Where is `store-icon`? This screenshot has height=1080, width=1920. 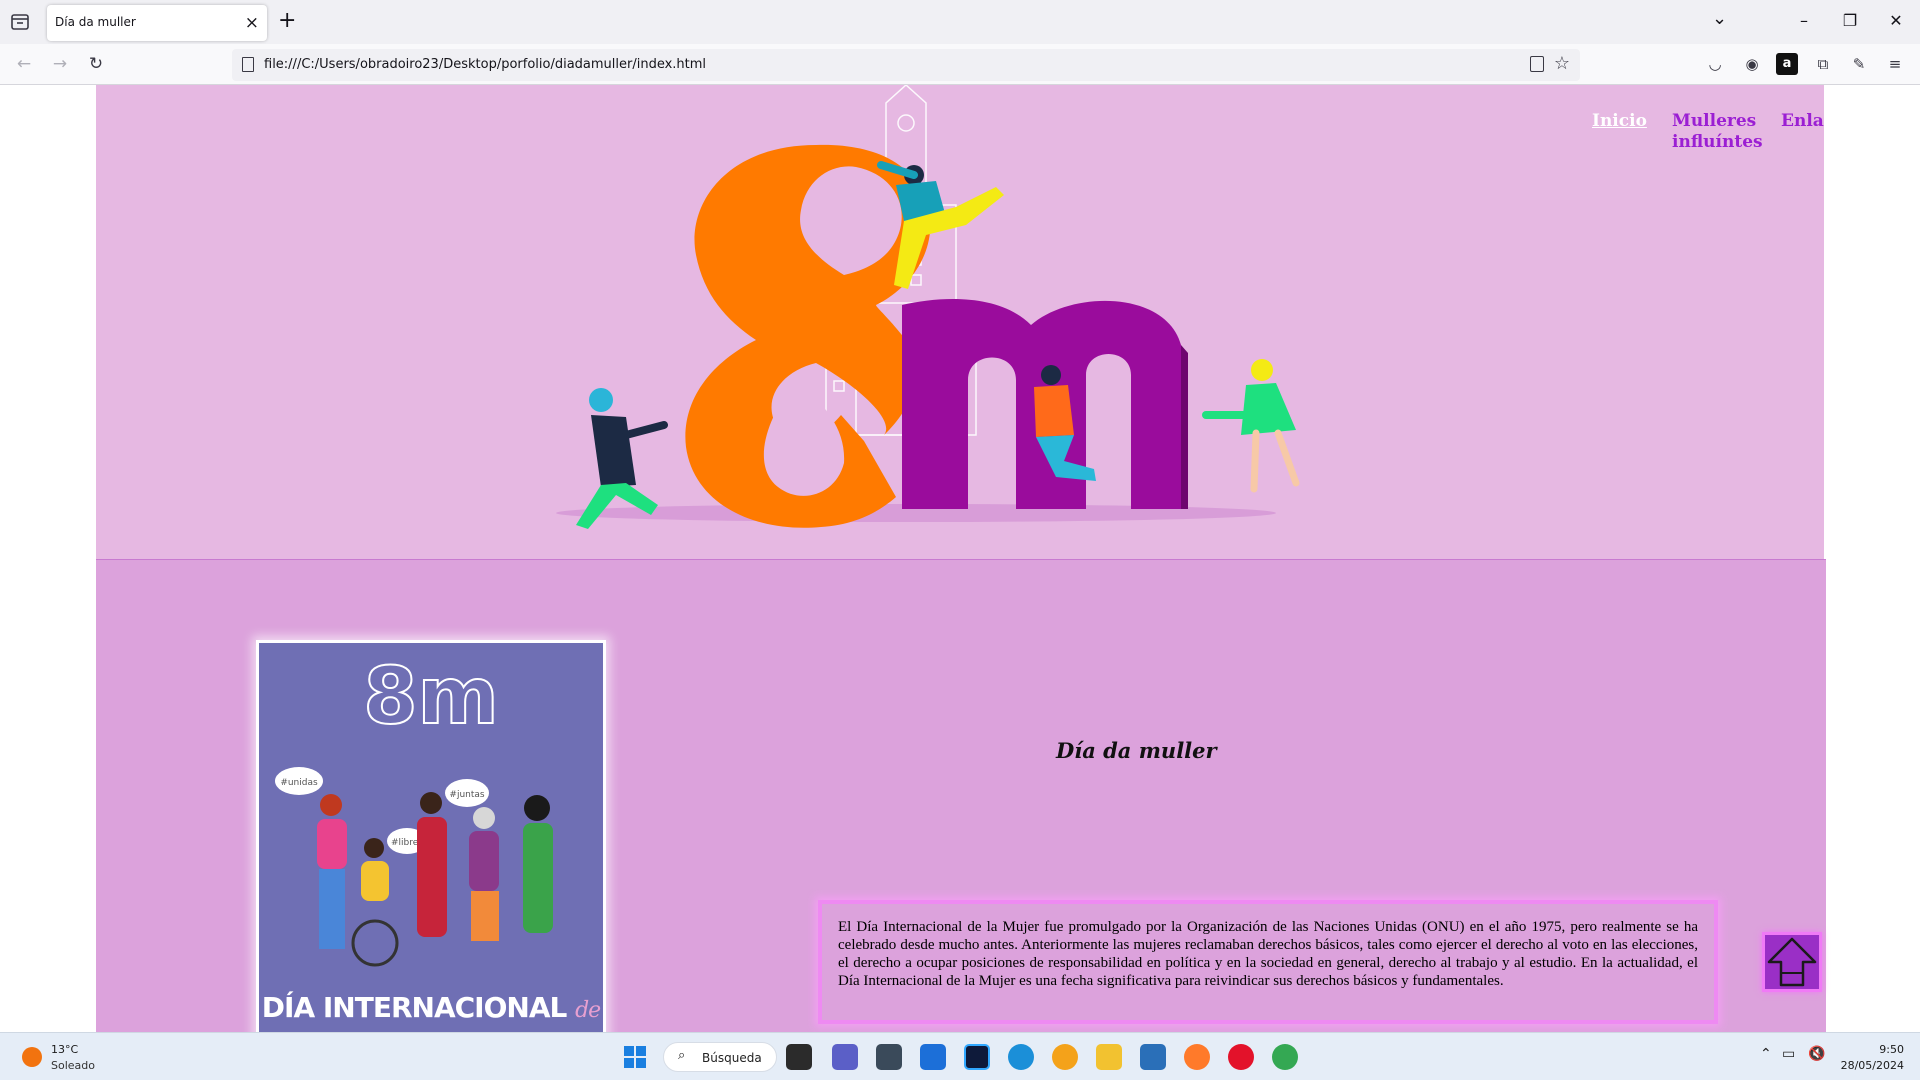
store-icon is located at coordinates (933, 1057).